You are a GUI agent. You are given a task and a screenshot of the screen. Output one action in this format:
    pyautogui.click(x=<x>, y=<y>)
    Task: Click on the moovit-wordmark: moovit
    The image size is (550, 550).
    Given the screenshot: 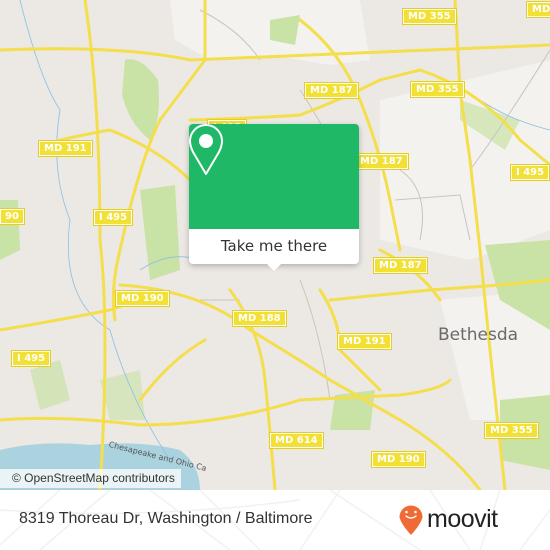 What is the action you would take?
    pyautogui.click(x=462, y=518)
    